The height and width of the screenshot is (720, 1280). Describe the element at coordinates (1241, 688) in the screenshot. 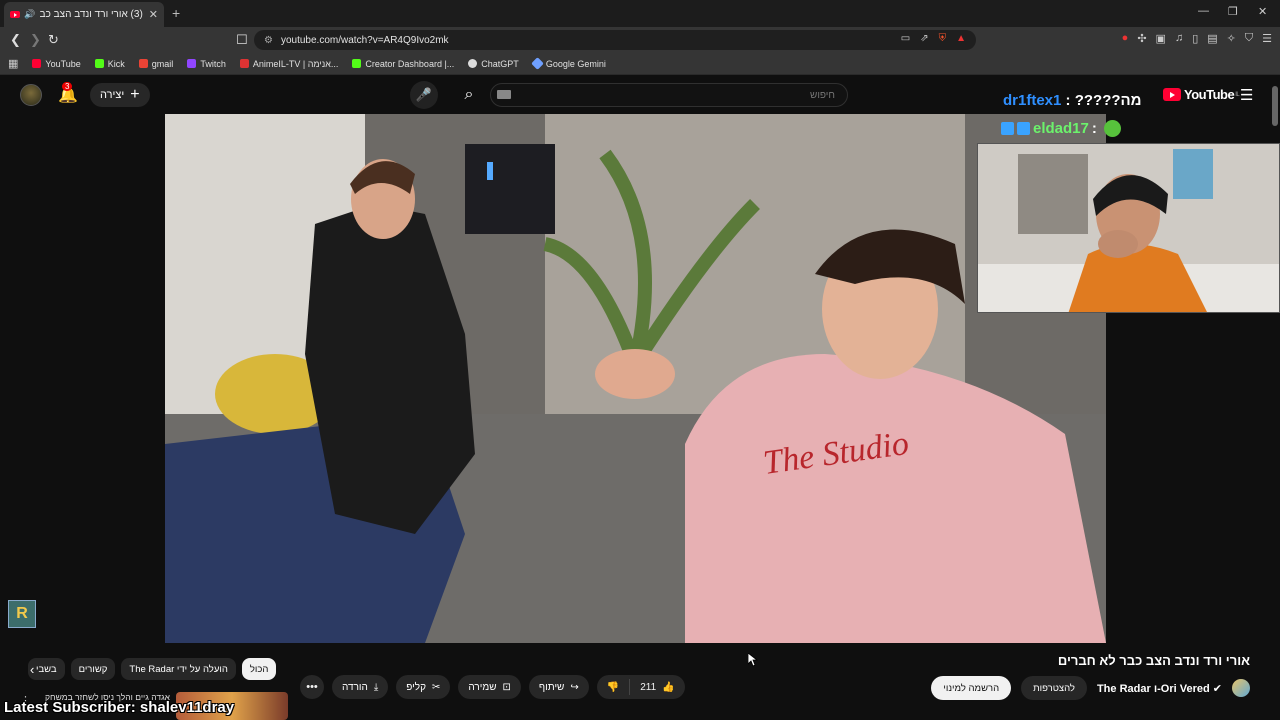

I see `channel-avatar` at that location.